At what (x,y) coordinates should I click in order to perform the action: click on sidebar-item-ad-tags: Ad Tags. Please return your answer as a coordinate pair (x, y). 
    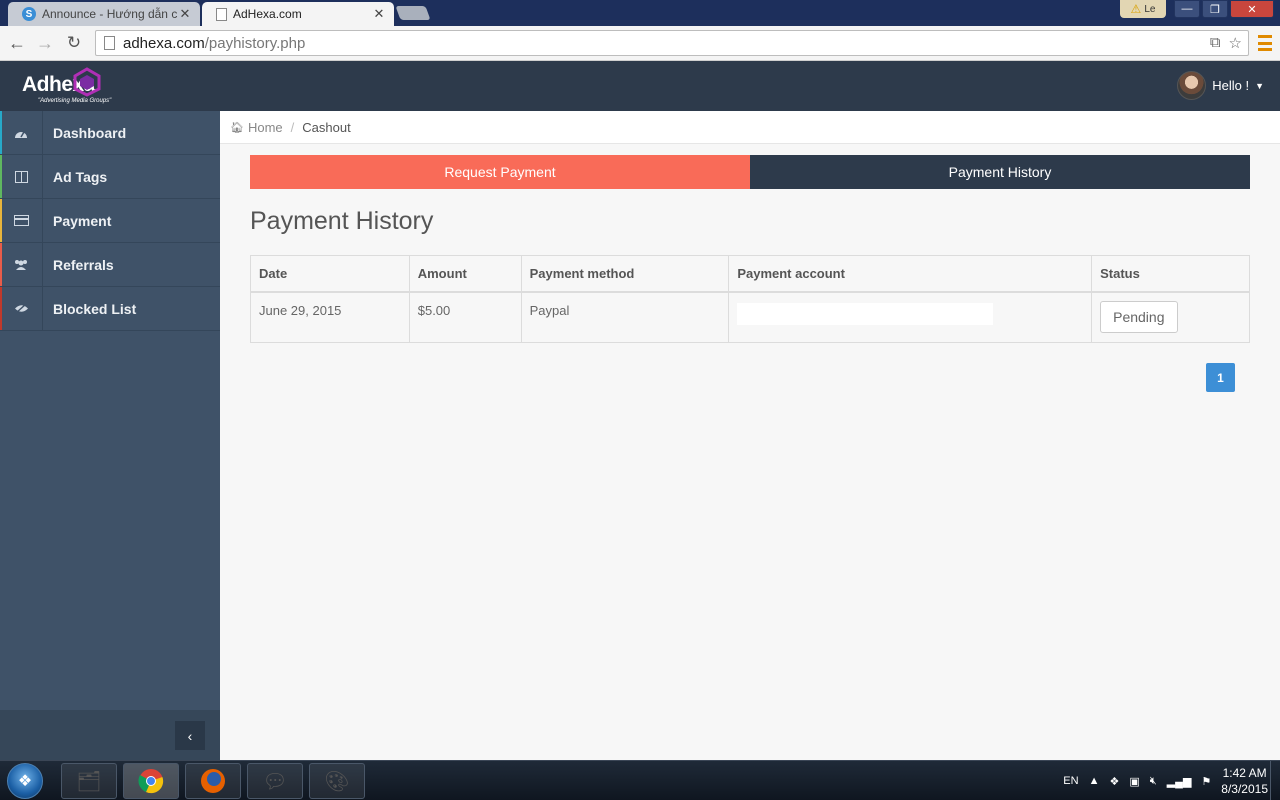
    Looking at the image, I should click on (110, 177).